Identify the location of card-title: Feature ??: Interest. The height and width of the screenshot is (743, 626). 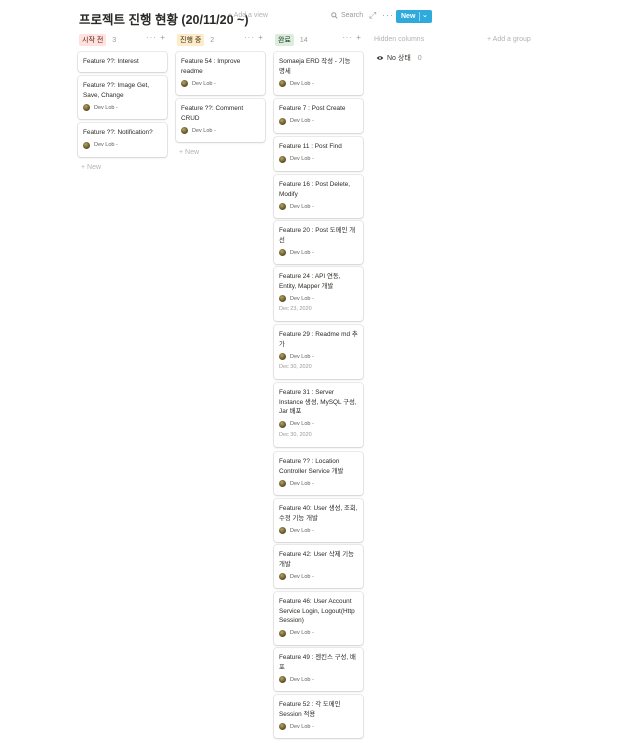
(111, 61).